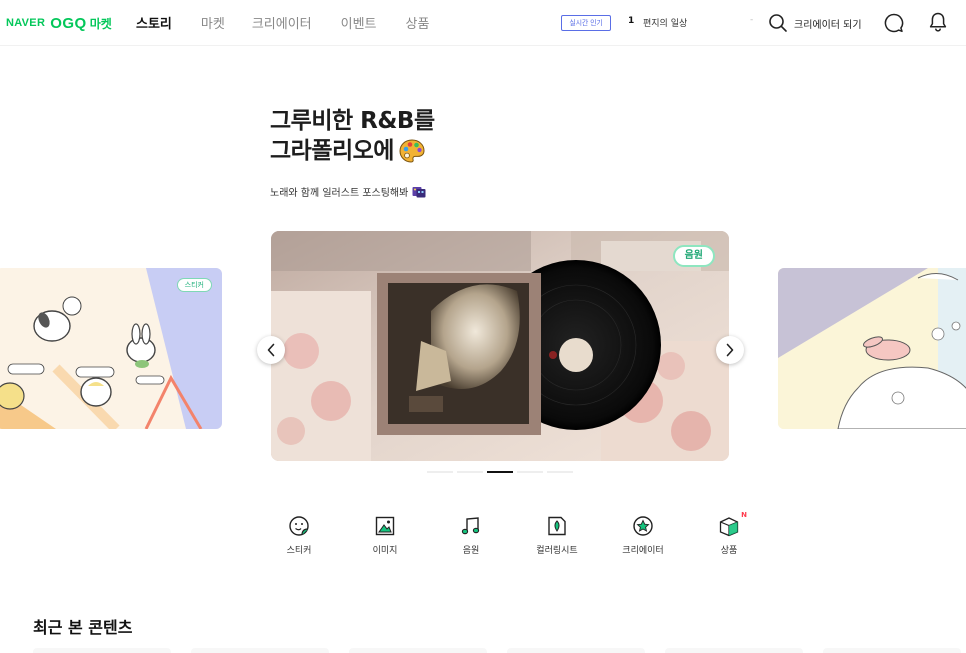 This screenshot has width=966, height=653. I want to click on category-music-label: 음원, so click(471, 551).